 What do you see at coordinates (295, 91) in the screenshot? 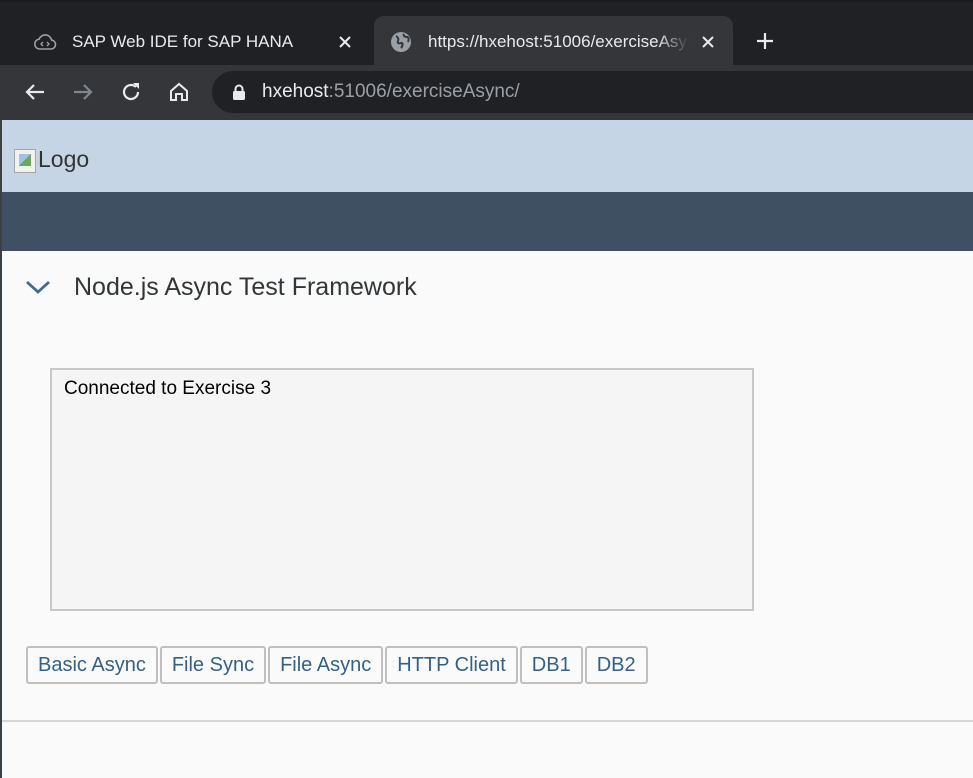
I see `url-host: hxehost` at bounding box center [295, 91].